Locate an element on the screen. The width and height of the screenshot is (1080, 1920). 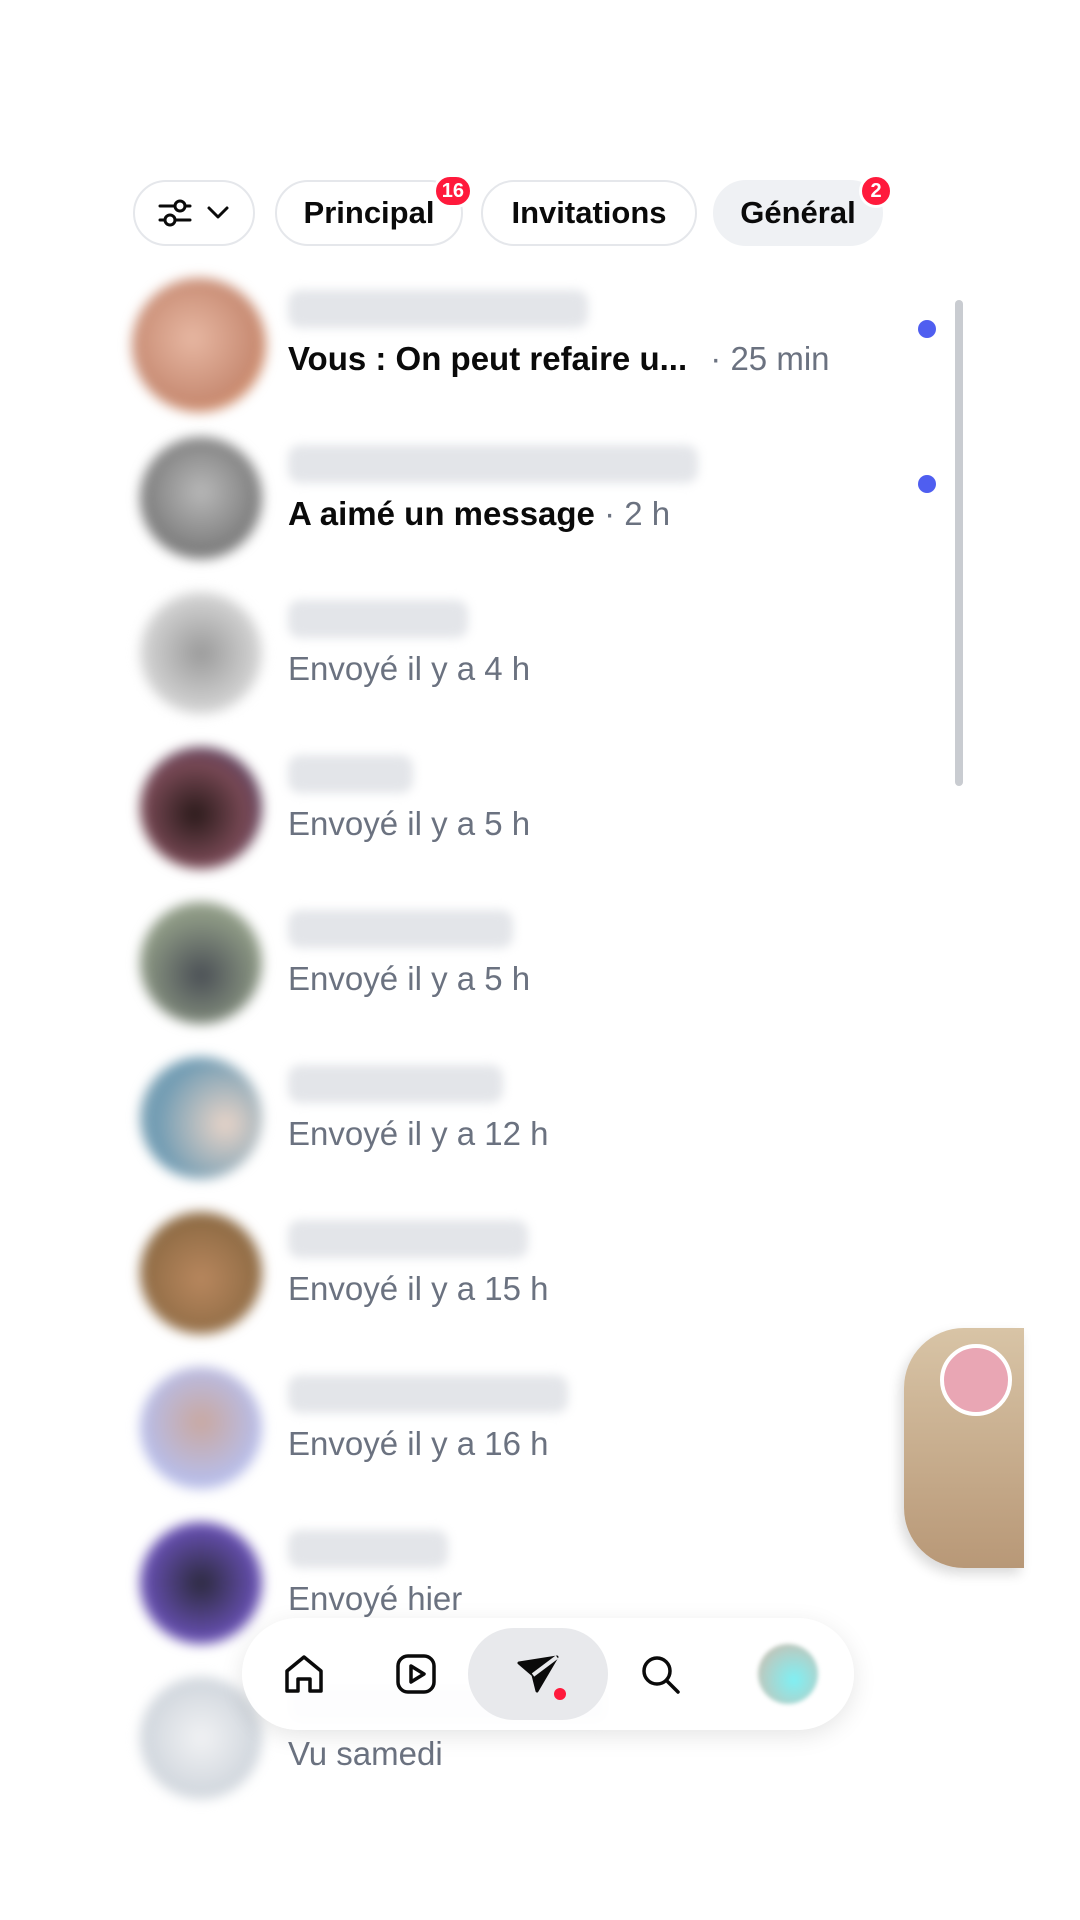
conversation-row: Envoyé il y a 4 h is located at coordinates (490, 657).